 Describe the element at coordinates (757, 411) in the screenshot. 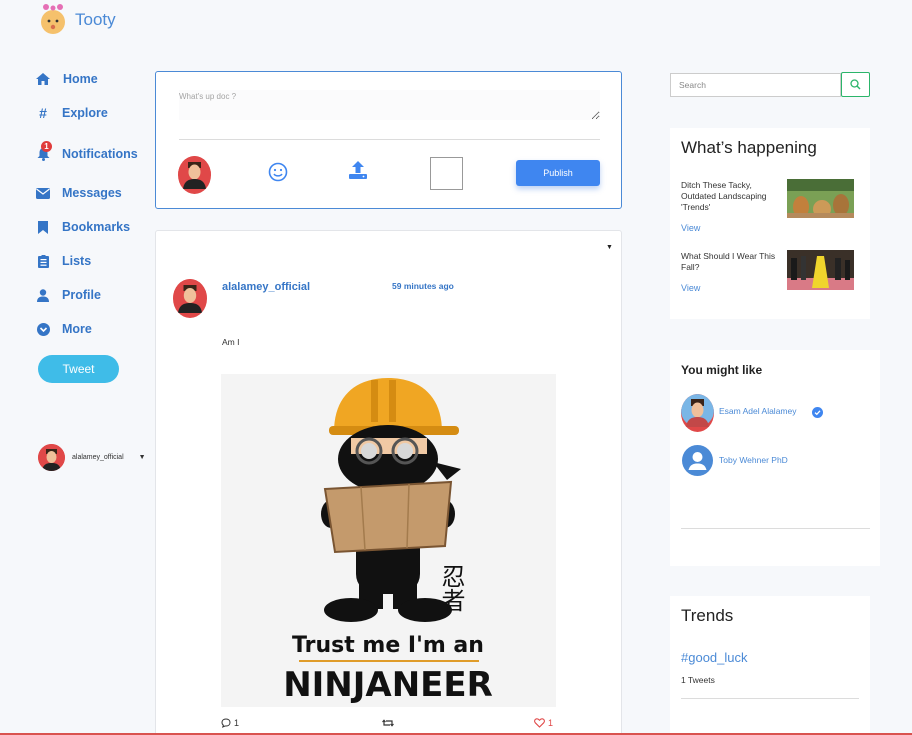

I see `suggested-user-name: Esam Adel Alalamey` at that location.